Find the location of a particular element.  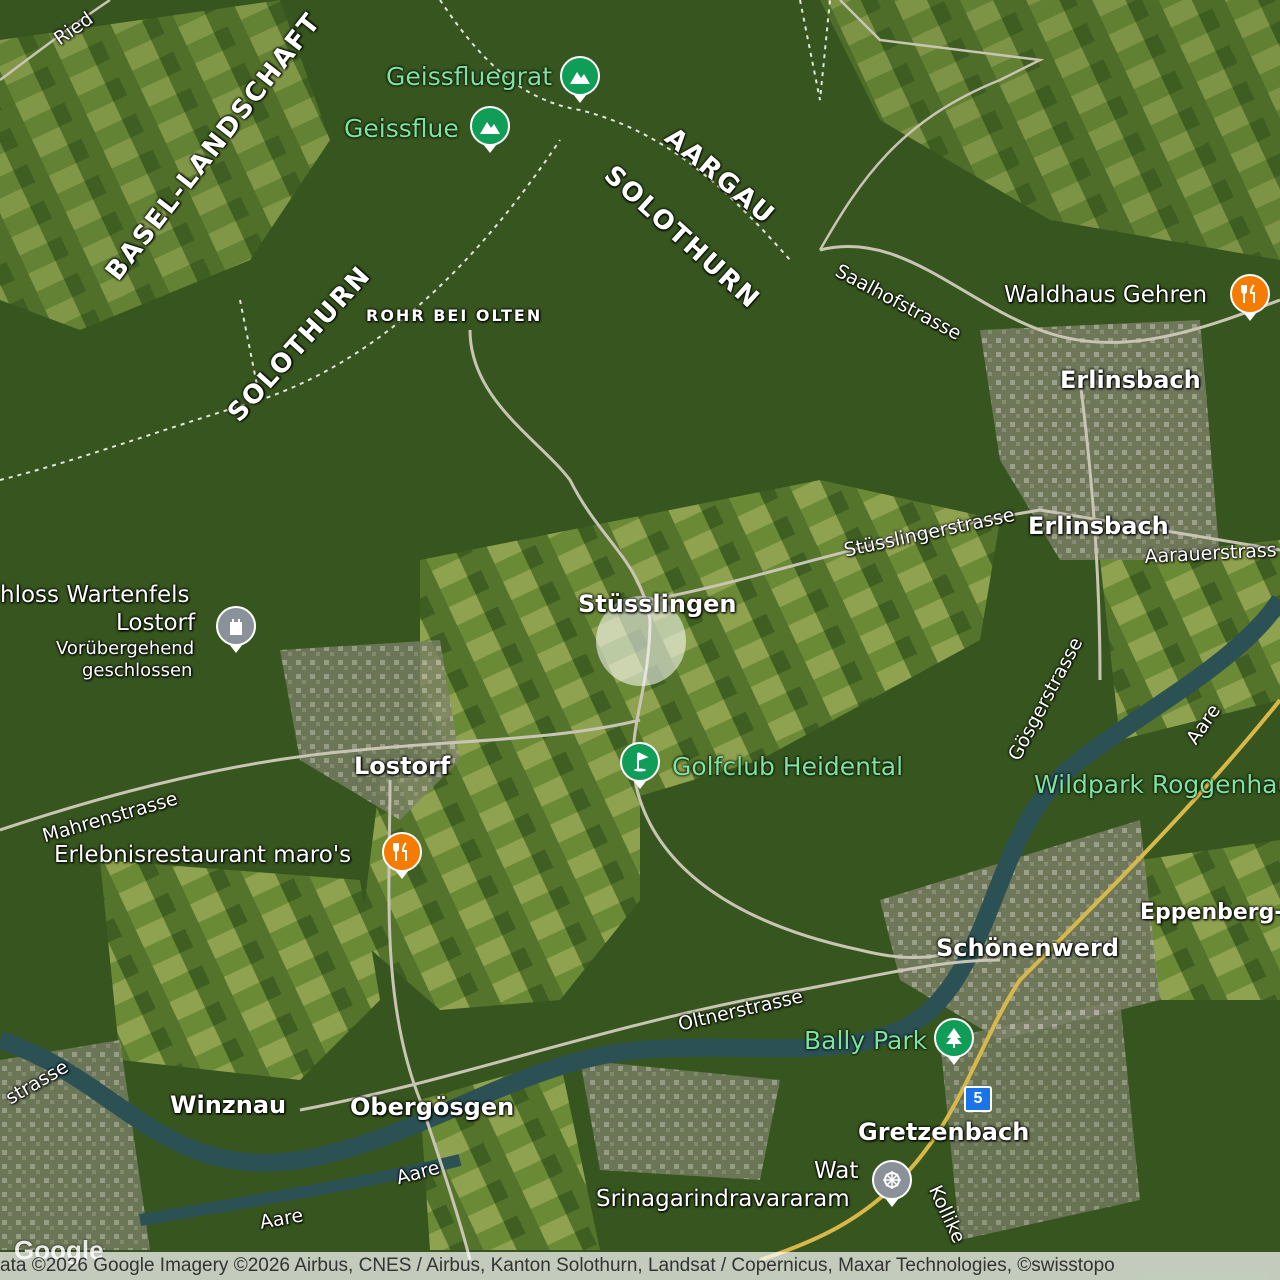

poi-wat-name: Srinagarindravararam is located at coordinates (723, 1199).